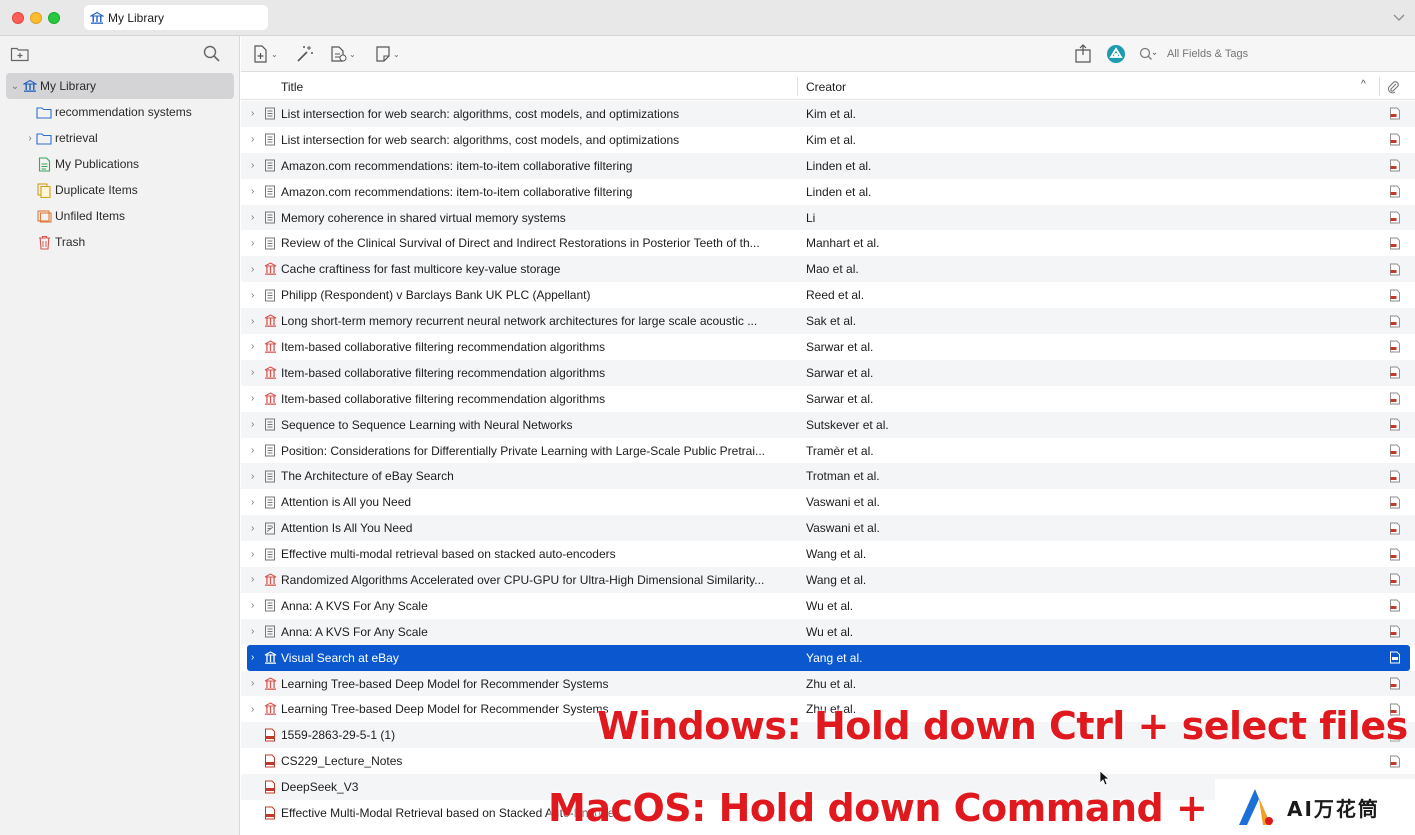  I want to click on creator-column-header: Creator, so click(826, 87).